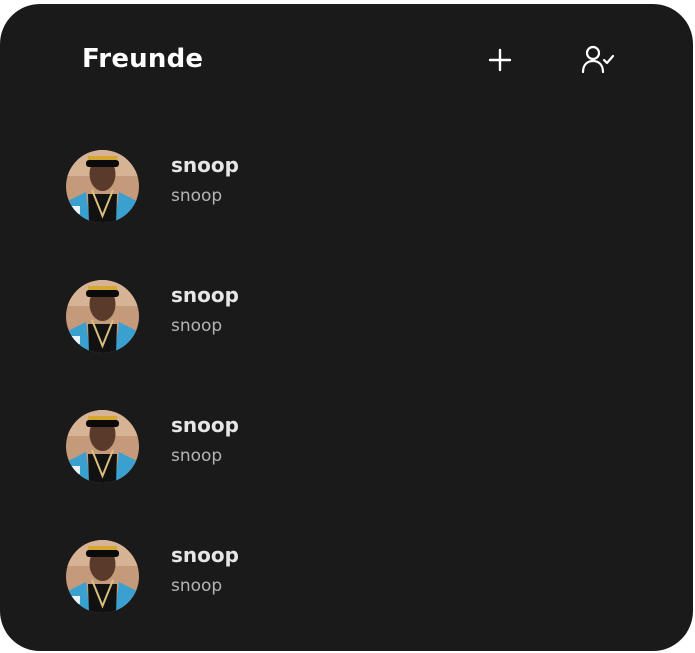 This screenshot has height=653, width=695. Describe the element at coordinates (143, 59) in the screenshot. I see `page-title: Freunde` at that location.